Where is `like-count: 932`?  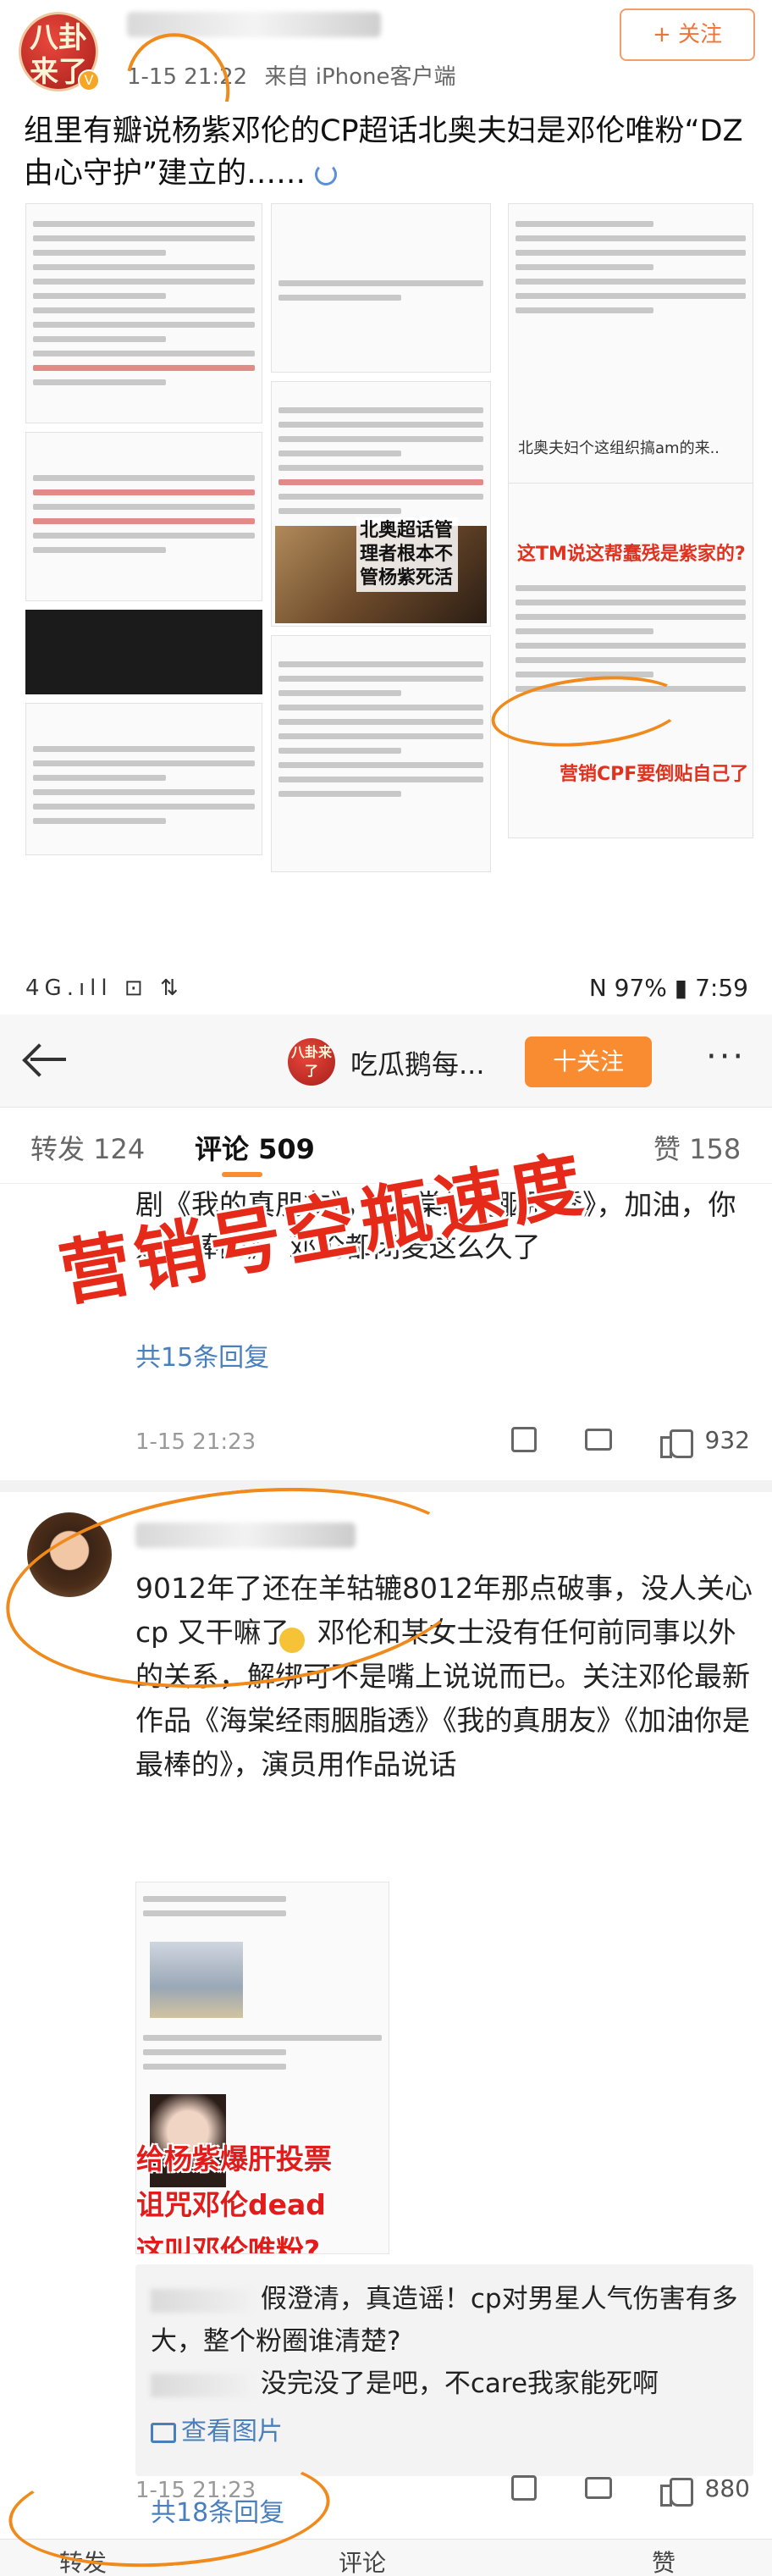 like-count: 932 is located at coordinates (727, 1440).